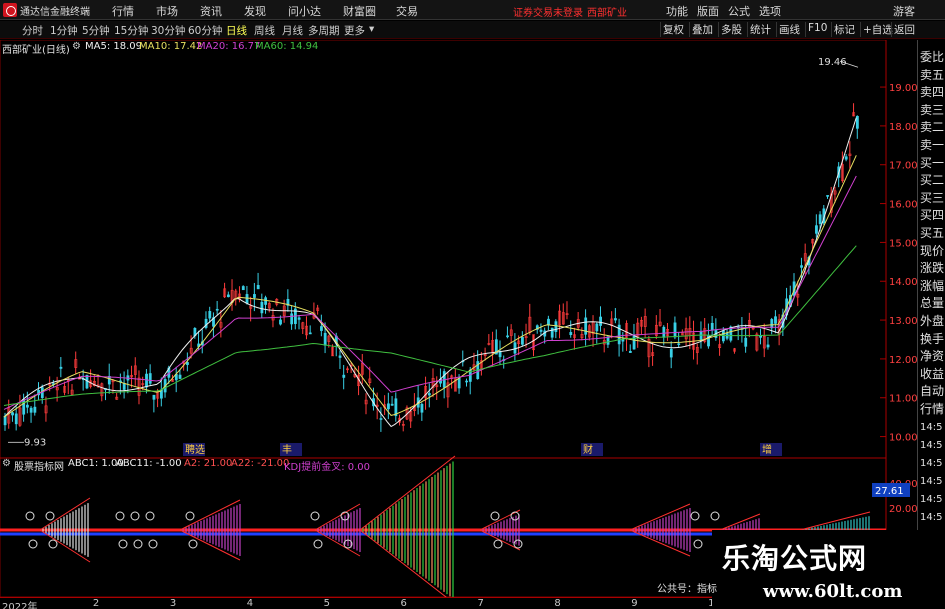 This screenshot has width=945, height=609. What do you see at coordinates (932, 232) in the screenshot?
I see `side-item: 买五` at bounding box center [932, 232].